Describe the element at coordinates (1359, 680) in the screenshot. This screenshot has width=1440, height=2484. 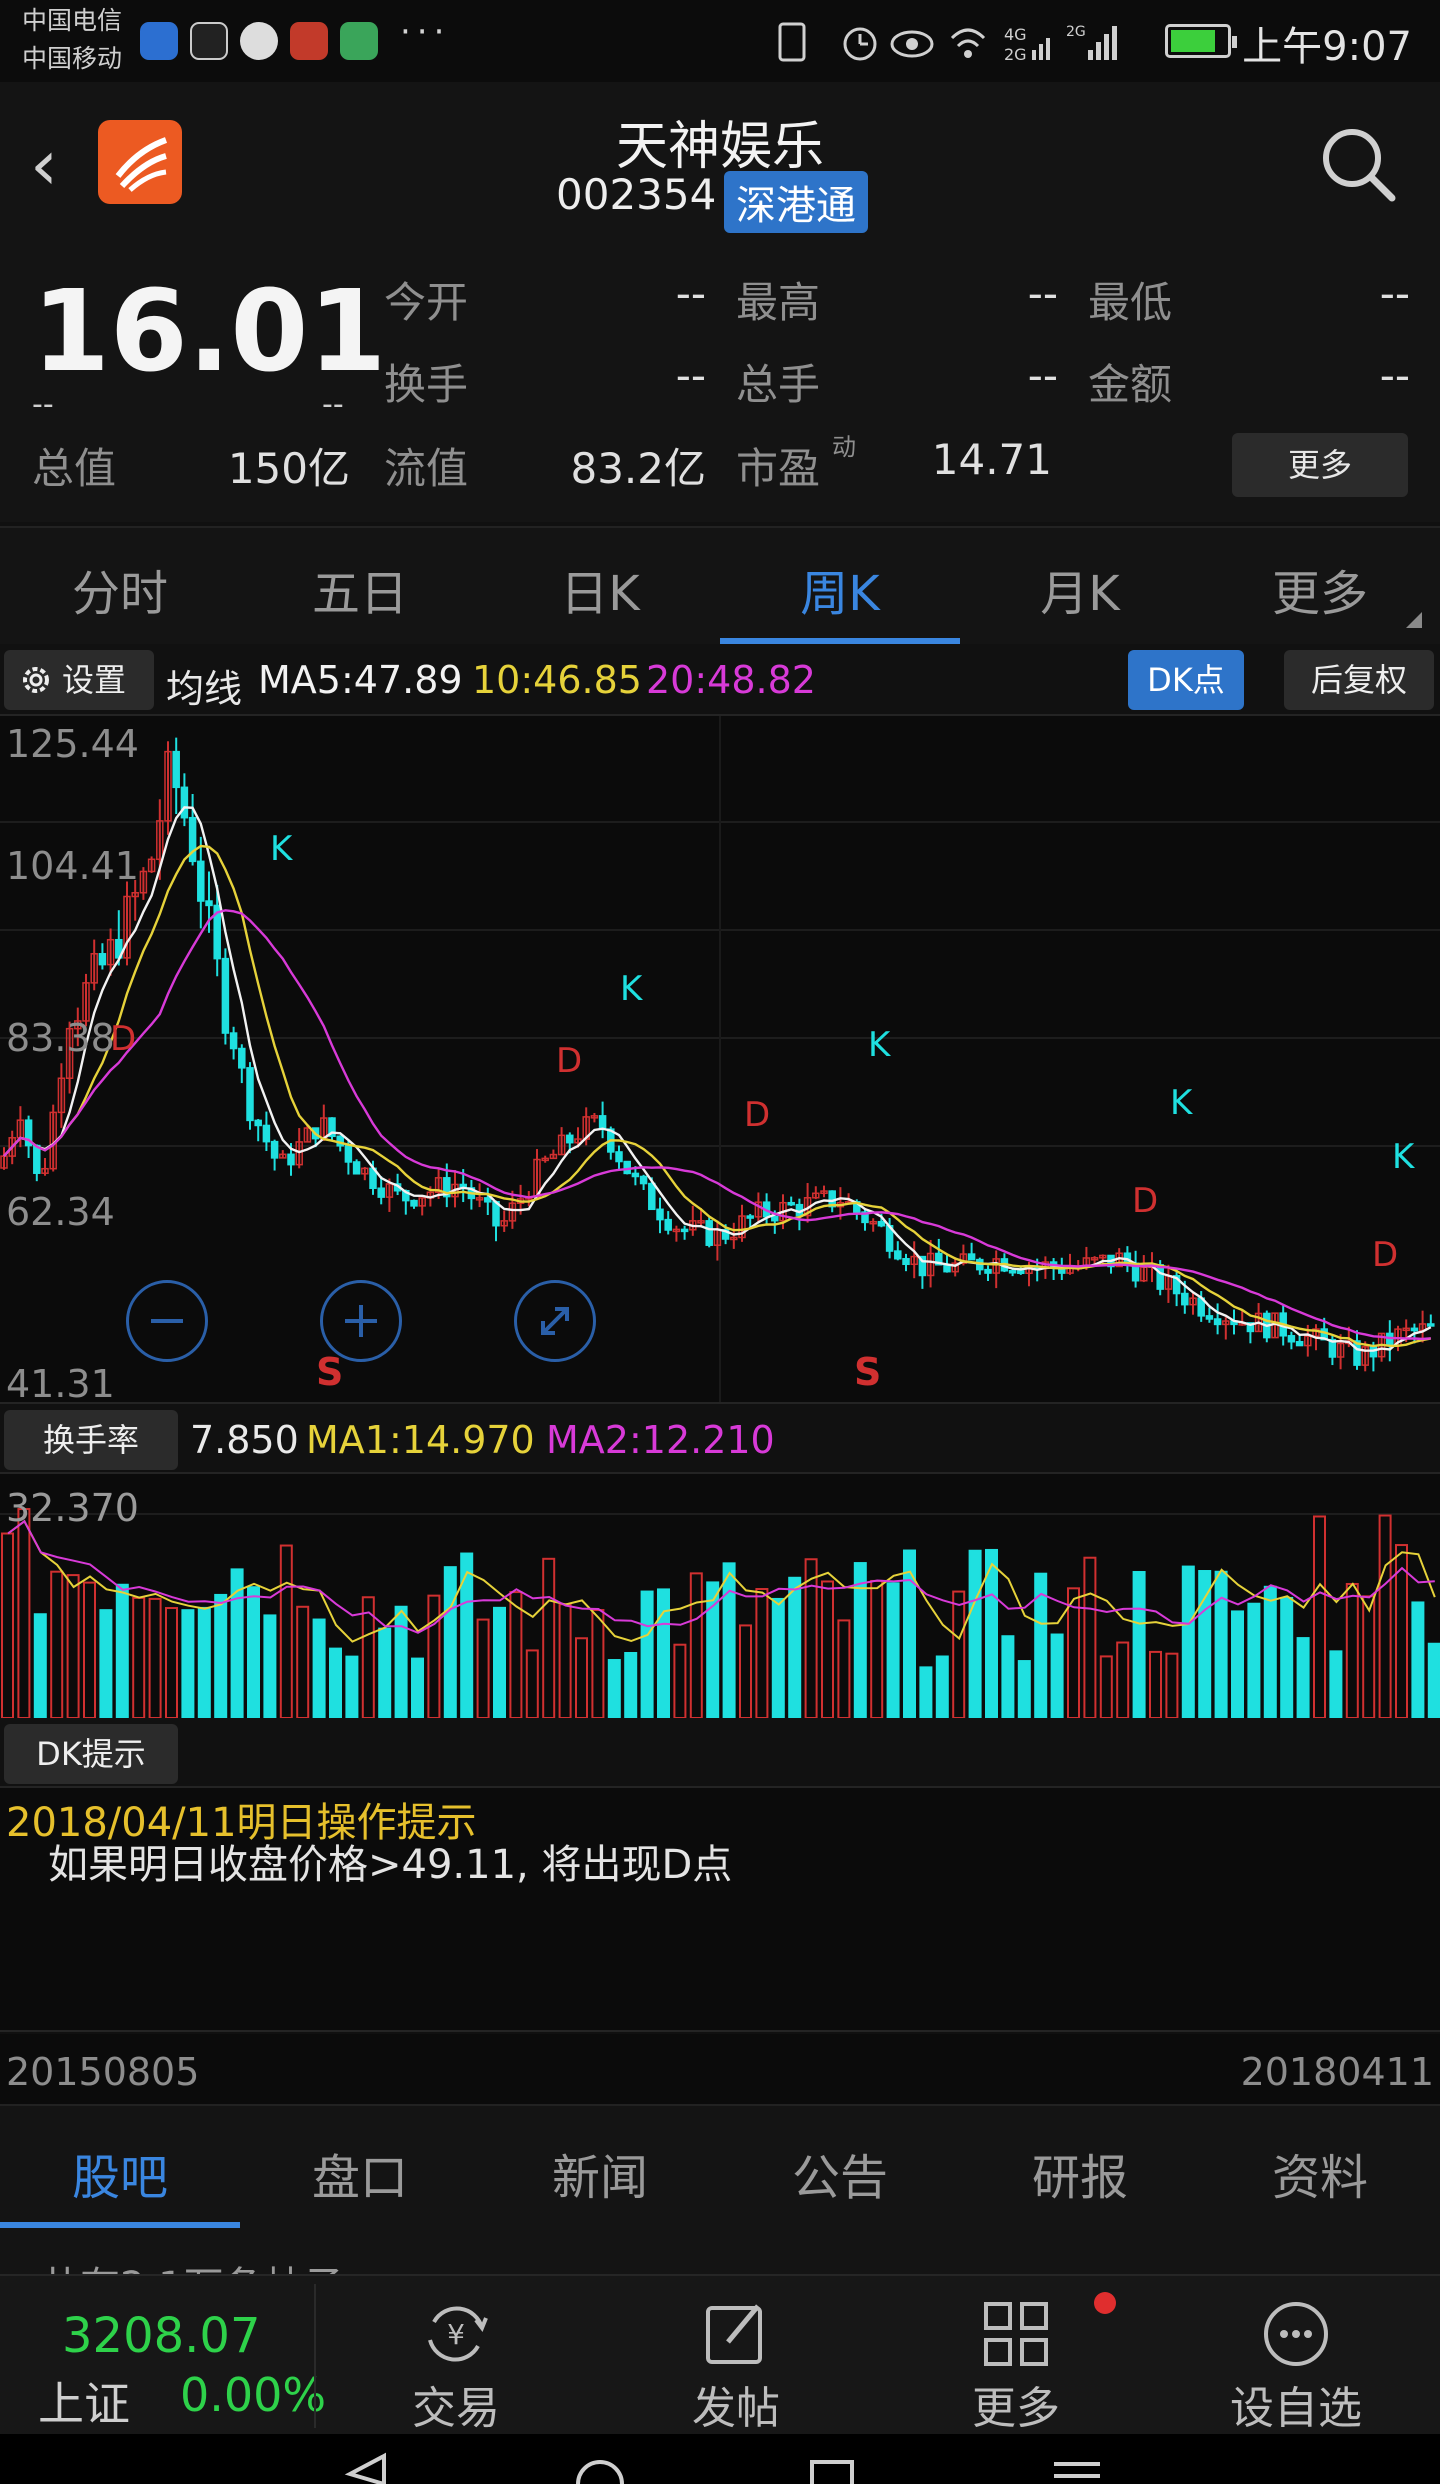
I see `adjust-mode-button: 后复权` at that location.